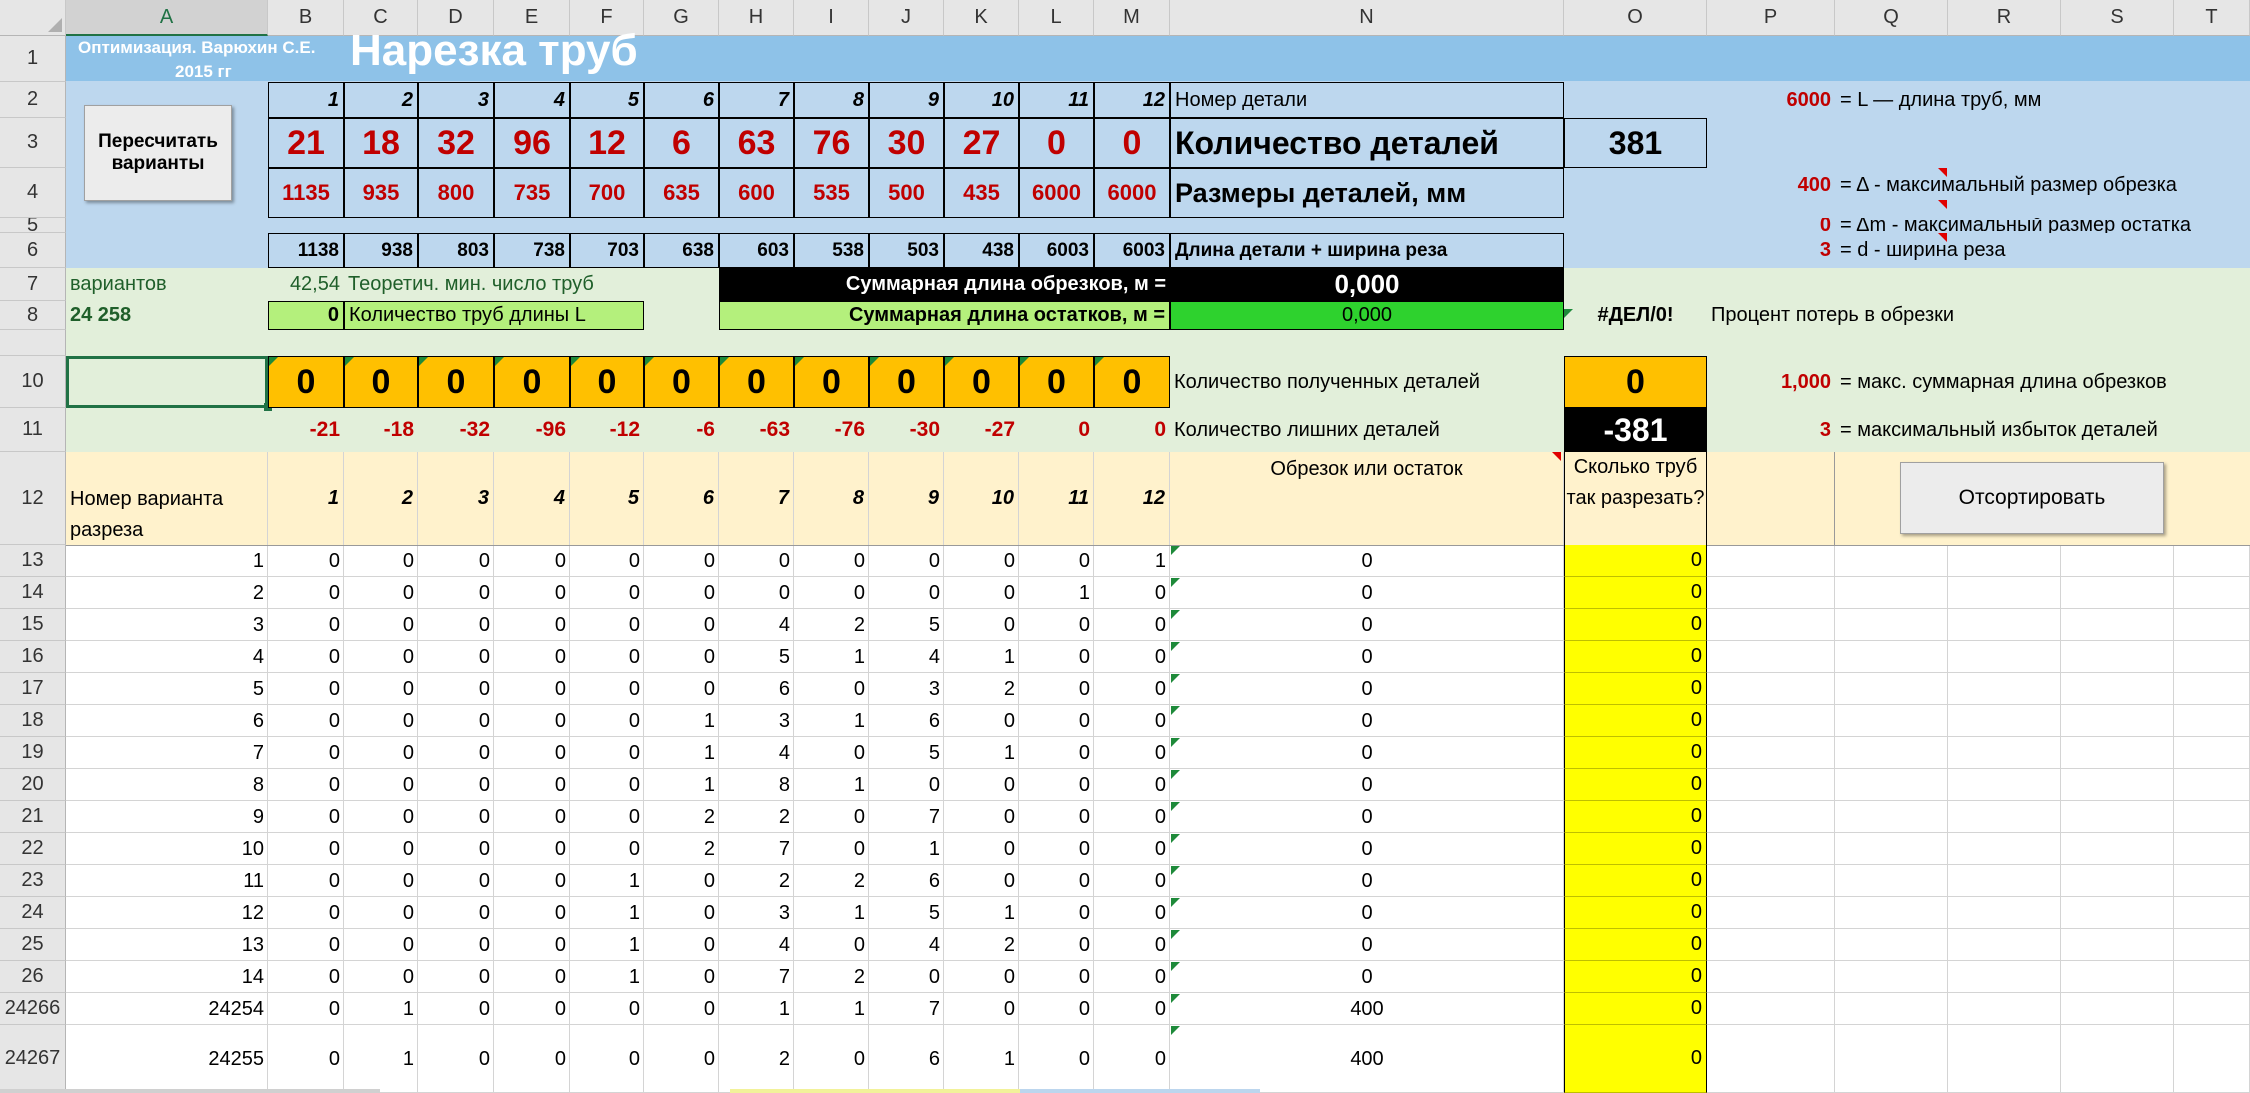 Image resolution: width=2250 pixels, height=1093 pixels. I want to click on row-header-3: 3, so click(33, 143).